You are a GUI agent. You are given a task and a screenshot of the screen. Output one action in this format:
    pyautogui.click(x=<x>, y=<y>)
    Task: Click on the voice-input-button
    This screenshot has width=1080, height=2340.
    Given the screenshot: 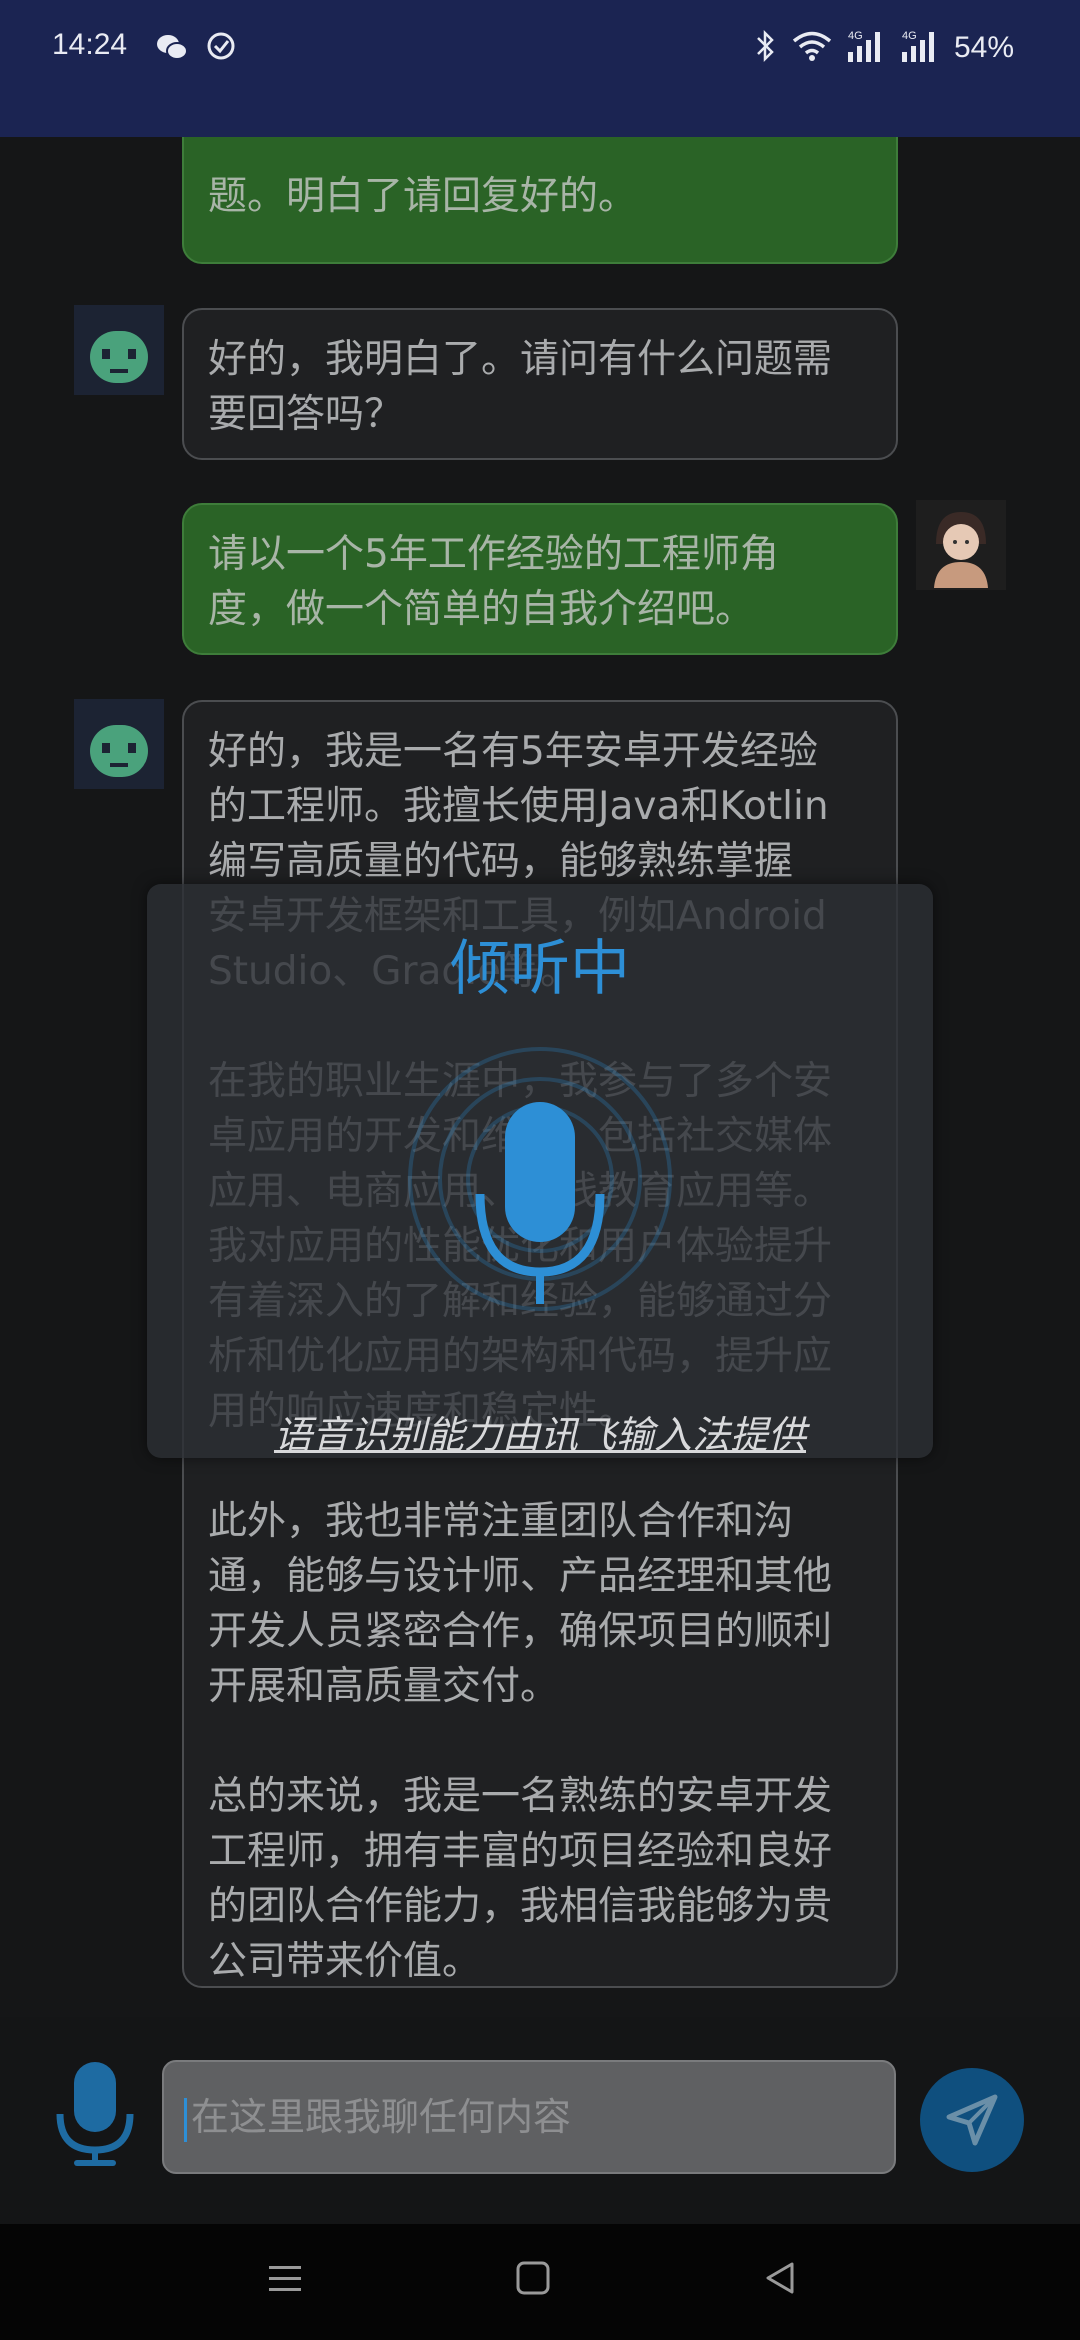 What is the action you would take?
    pyautogui.click(x=95, y=2113)
    